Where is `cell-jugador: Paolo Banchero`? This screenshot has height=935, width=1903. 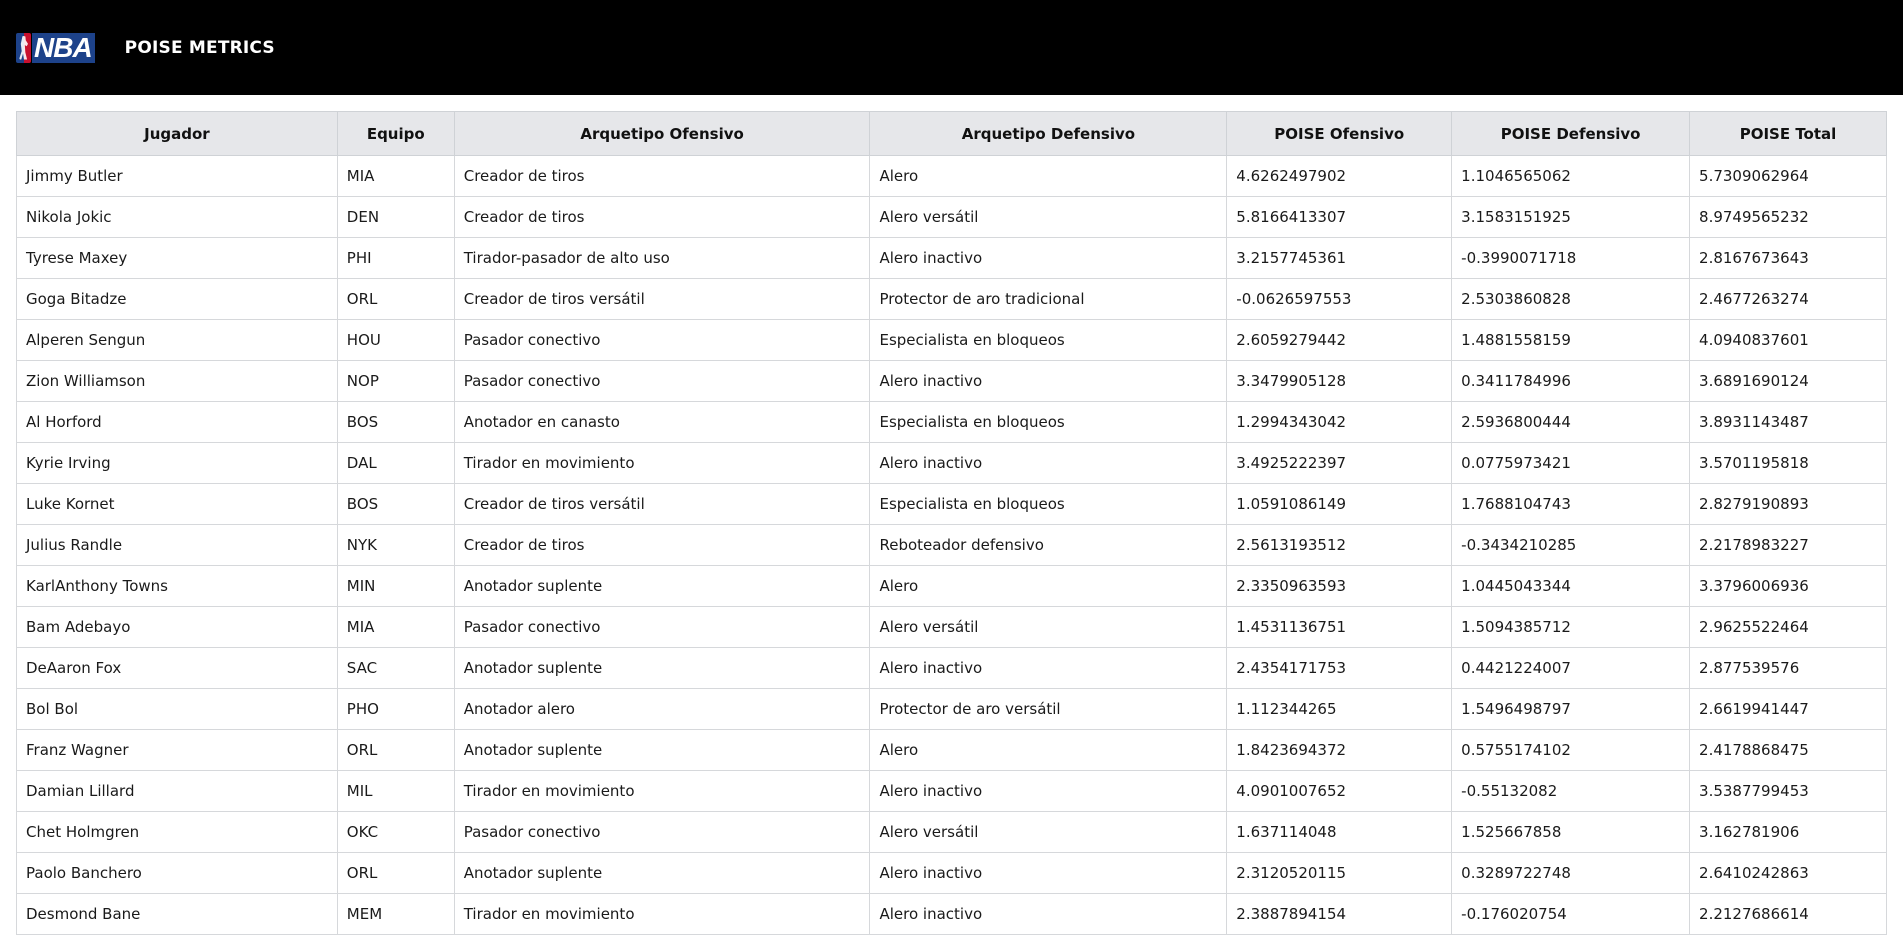
cell-jugador: Paolo Banchero is located at coordinates (177, 873).